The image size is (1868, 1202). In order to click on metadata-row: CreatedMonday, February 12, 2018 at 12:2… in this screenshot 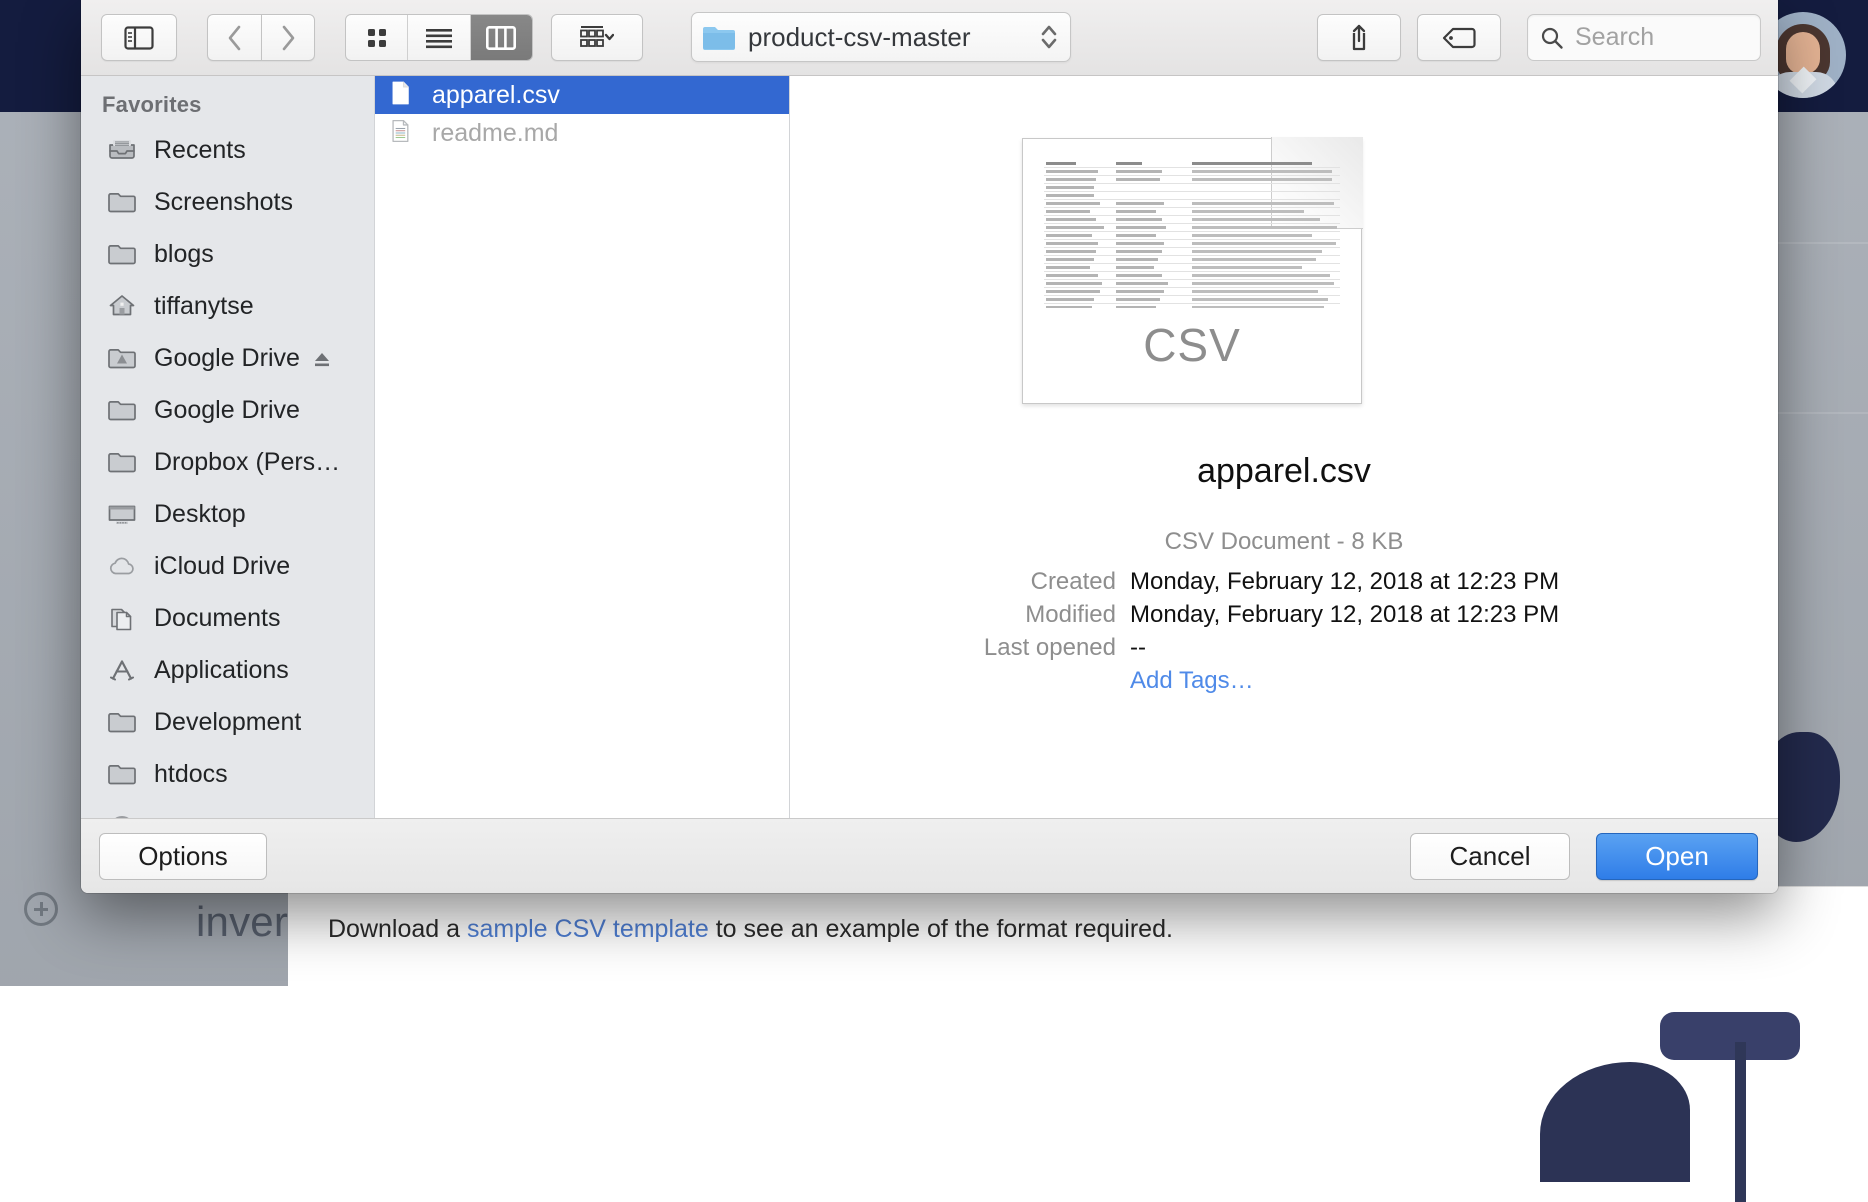, I will do `click(1284, 582)`.